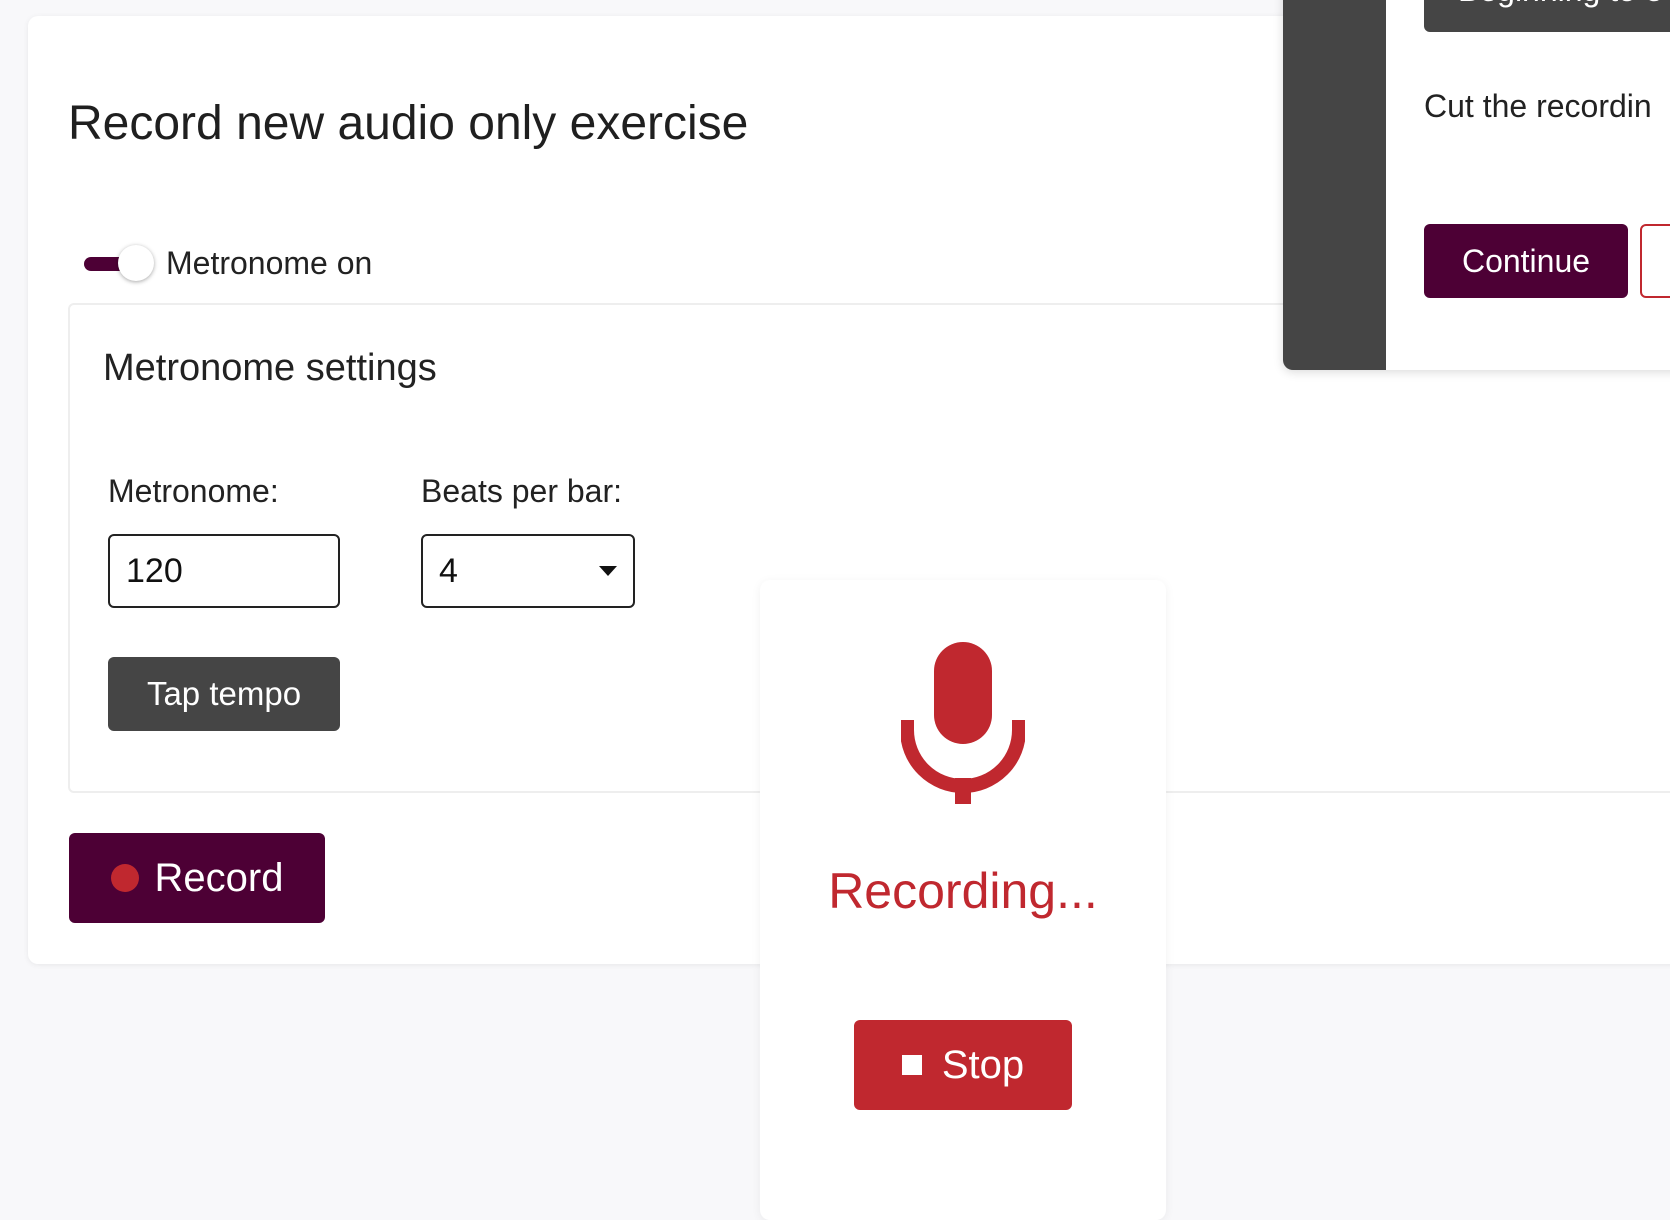 This screenshot has width=1670, height=1220. Describe the element at coordinates (124, 878) in the screenshot. I see `record-dot-icon` at that location.